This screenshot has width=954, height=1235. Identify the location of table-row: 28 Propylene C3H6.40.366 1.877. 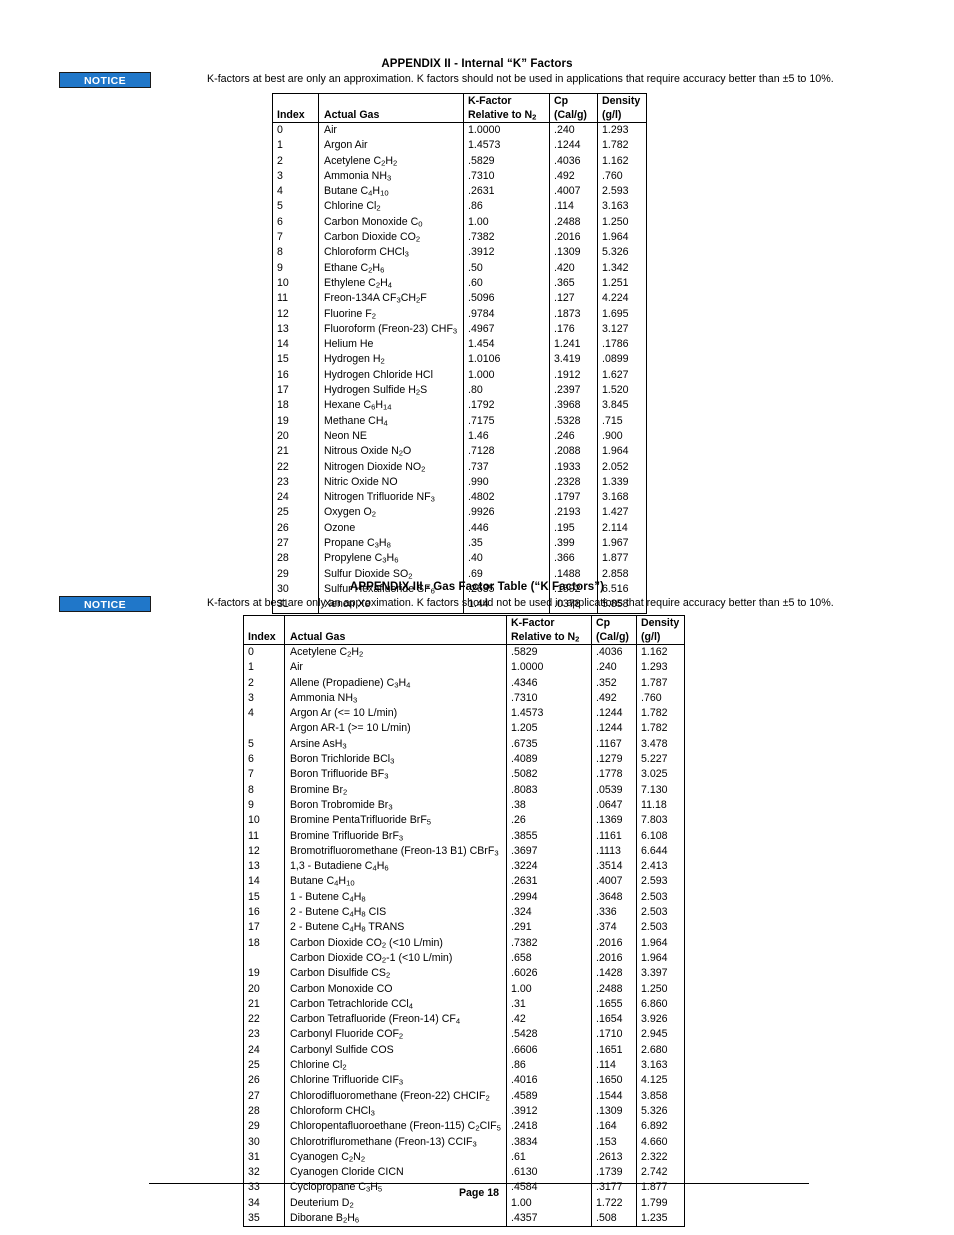
(459, 559).